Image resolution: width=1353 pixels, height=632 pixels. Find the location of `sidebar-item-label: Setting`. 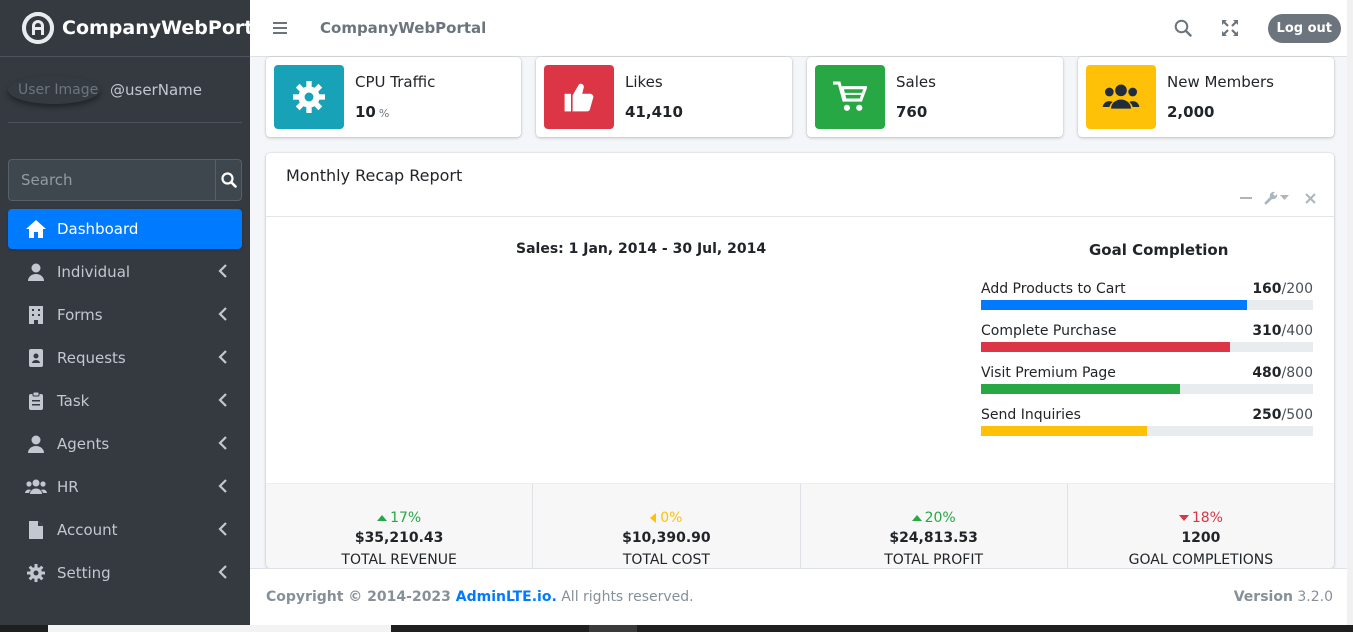

sidebar-item-label: Setting is located at coordinates (84, 573).